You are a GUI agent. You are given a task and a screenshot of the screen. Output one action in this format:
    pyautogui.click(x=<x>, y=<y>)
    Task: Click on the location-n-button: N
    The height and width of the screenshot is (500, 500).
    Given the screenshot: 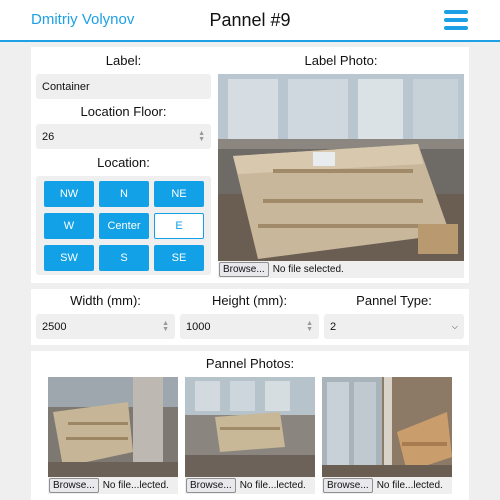 What is the action you would take?
    pyautogui.click(x=124, y=194)
    